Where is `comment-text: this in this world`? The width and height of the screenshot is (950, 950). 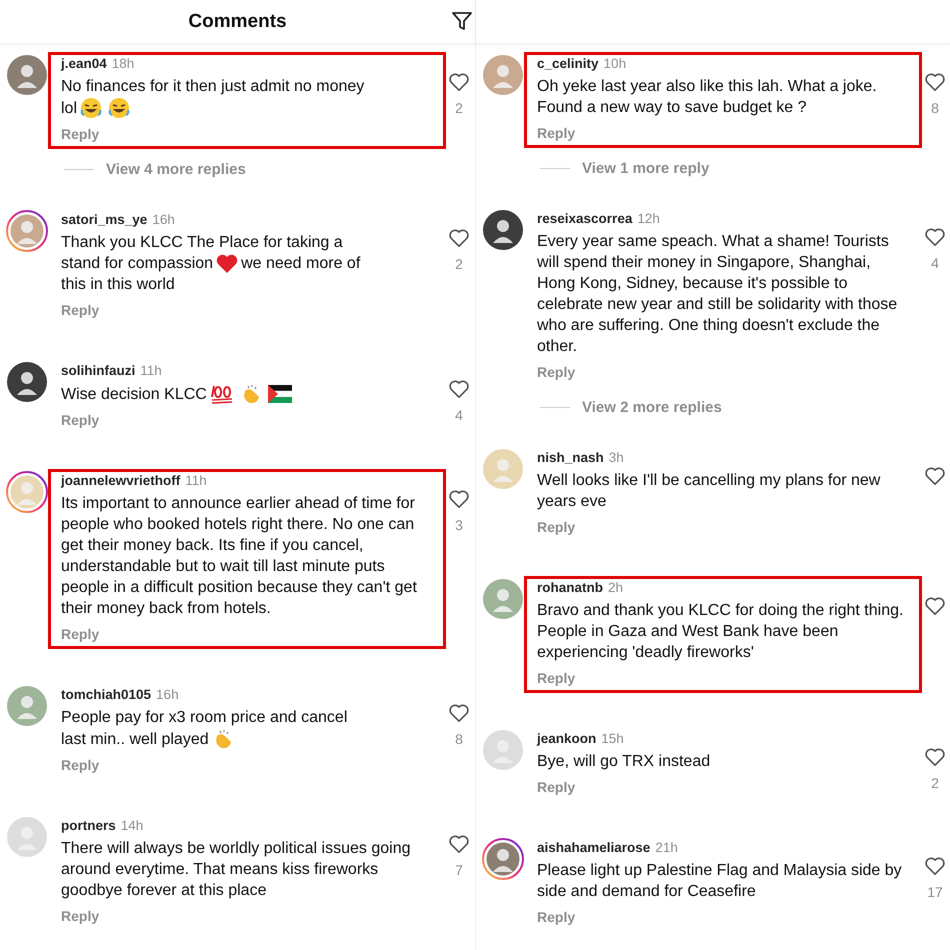
comment-text: this in this world is located at coordinates (118, 285).